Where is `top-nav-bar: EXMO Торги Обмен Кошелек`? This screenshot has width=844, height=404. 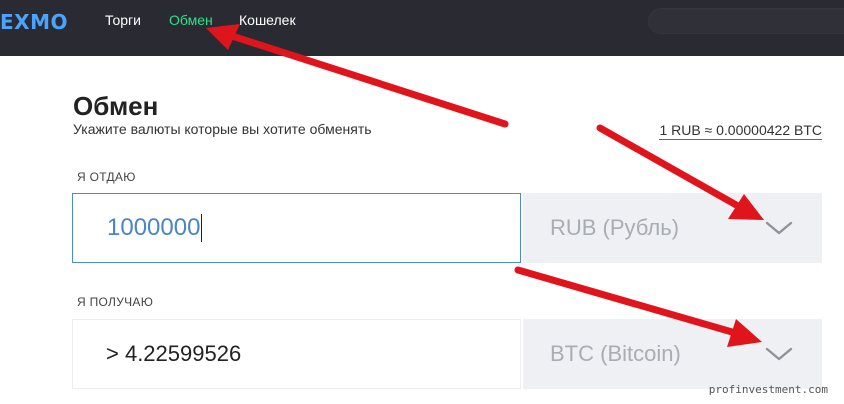 top-nav-bar: EXMO Торги Обмен Кошелек is located at coordinates (422, 28).